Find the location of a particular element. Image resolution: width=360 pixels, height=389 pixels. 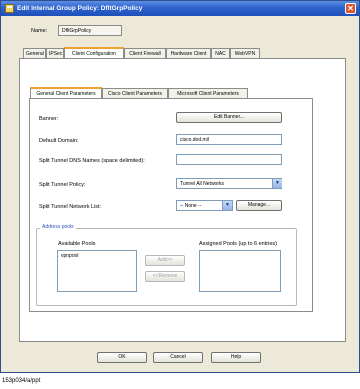

available-pools-label: Available Pools is located at coordinates (77, 244).